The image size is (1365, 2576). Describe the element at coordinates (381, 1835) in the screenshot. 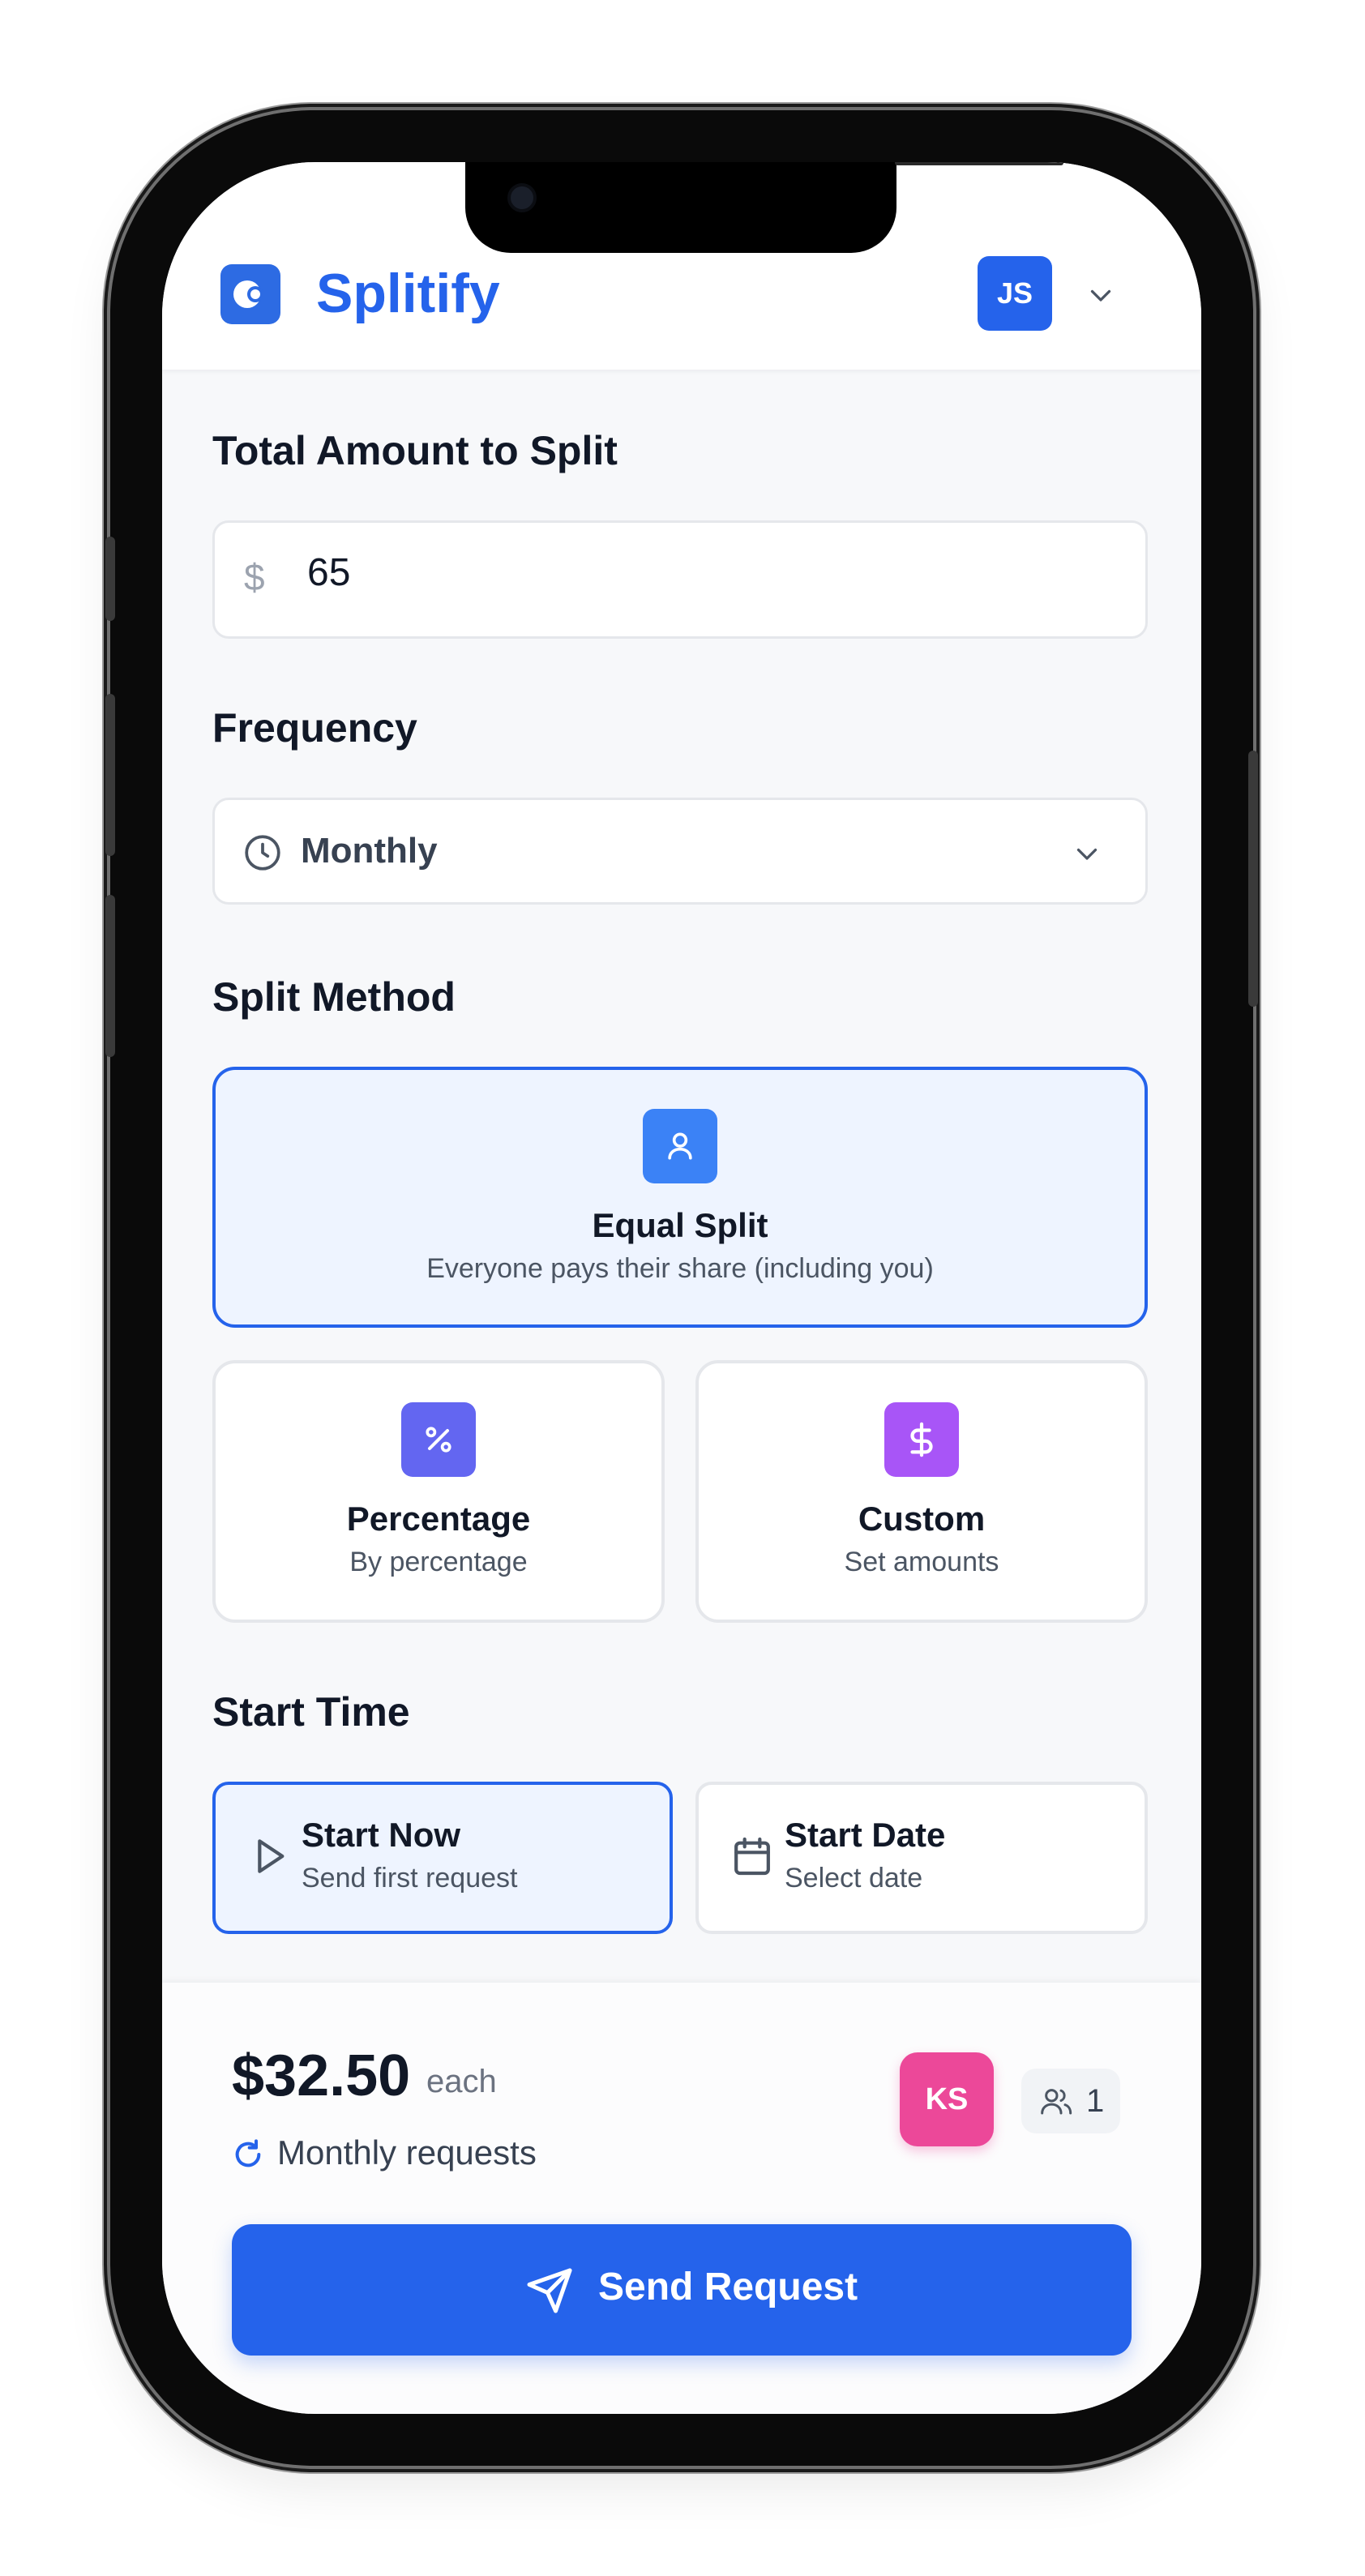

I see `start-option-title: Start Now` at that location.